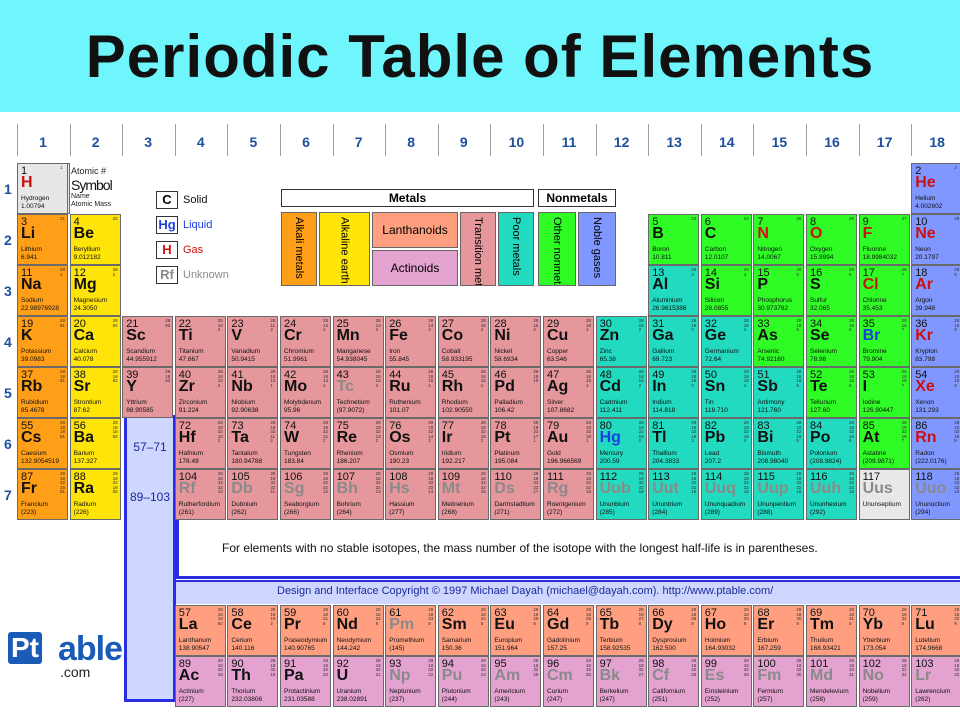 The height and width of the screenshot is (720, 960). What do you see at coordinates (935, 188) in the screenshot?
I see `element-cell-he: 2 He Helium 4.002602 2` at bounding box center [935, 188].